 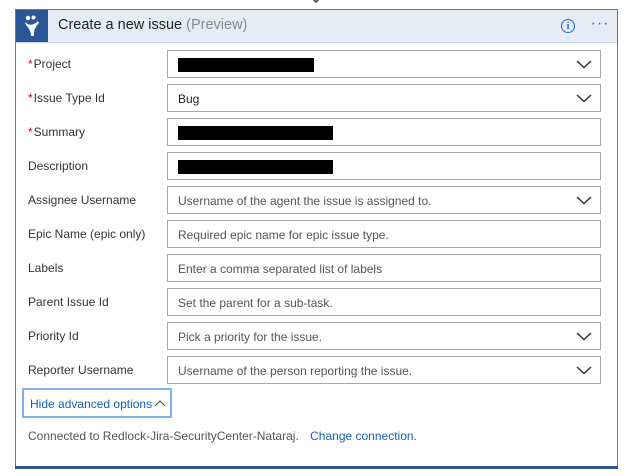 What do you see at coordinates (384, 132) in the screenshot?
I see `summary-input` at bounding box center [384, 132].